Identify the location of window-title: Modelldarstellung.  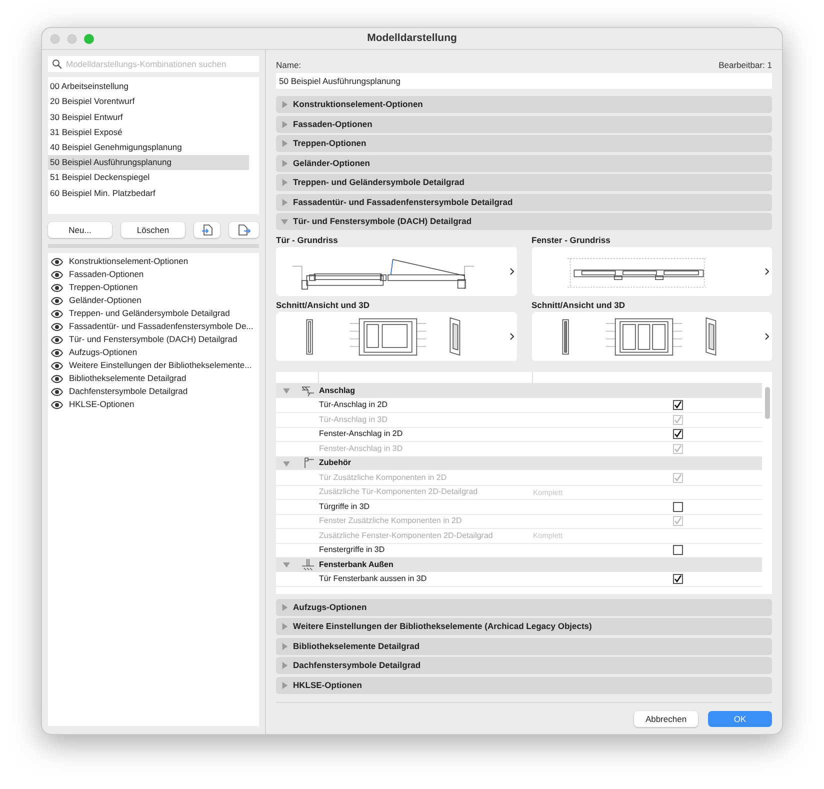
(412, 38).